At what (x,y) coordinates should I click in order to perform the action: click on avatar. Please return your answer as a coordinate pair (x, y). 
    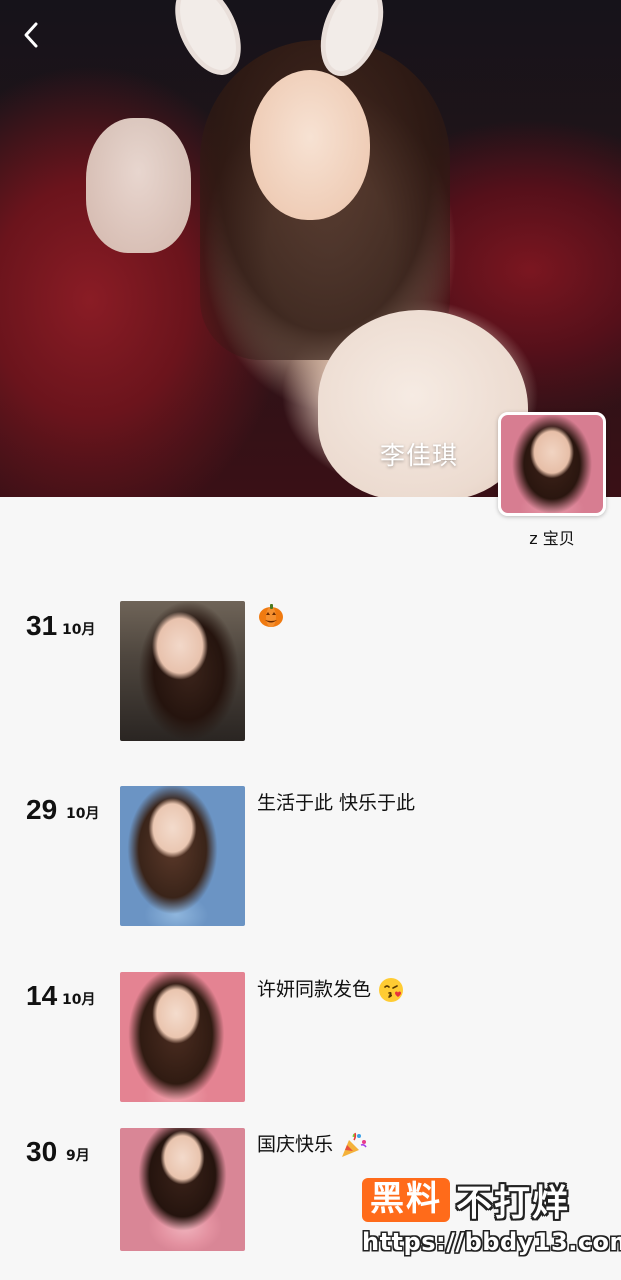
    Looking at the image, I should click on (552, 464).